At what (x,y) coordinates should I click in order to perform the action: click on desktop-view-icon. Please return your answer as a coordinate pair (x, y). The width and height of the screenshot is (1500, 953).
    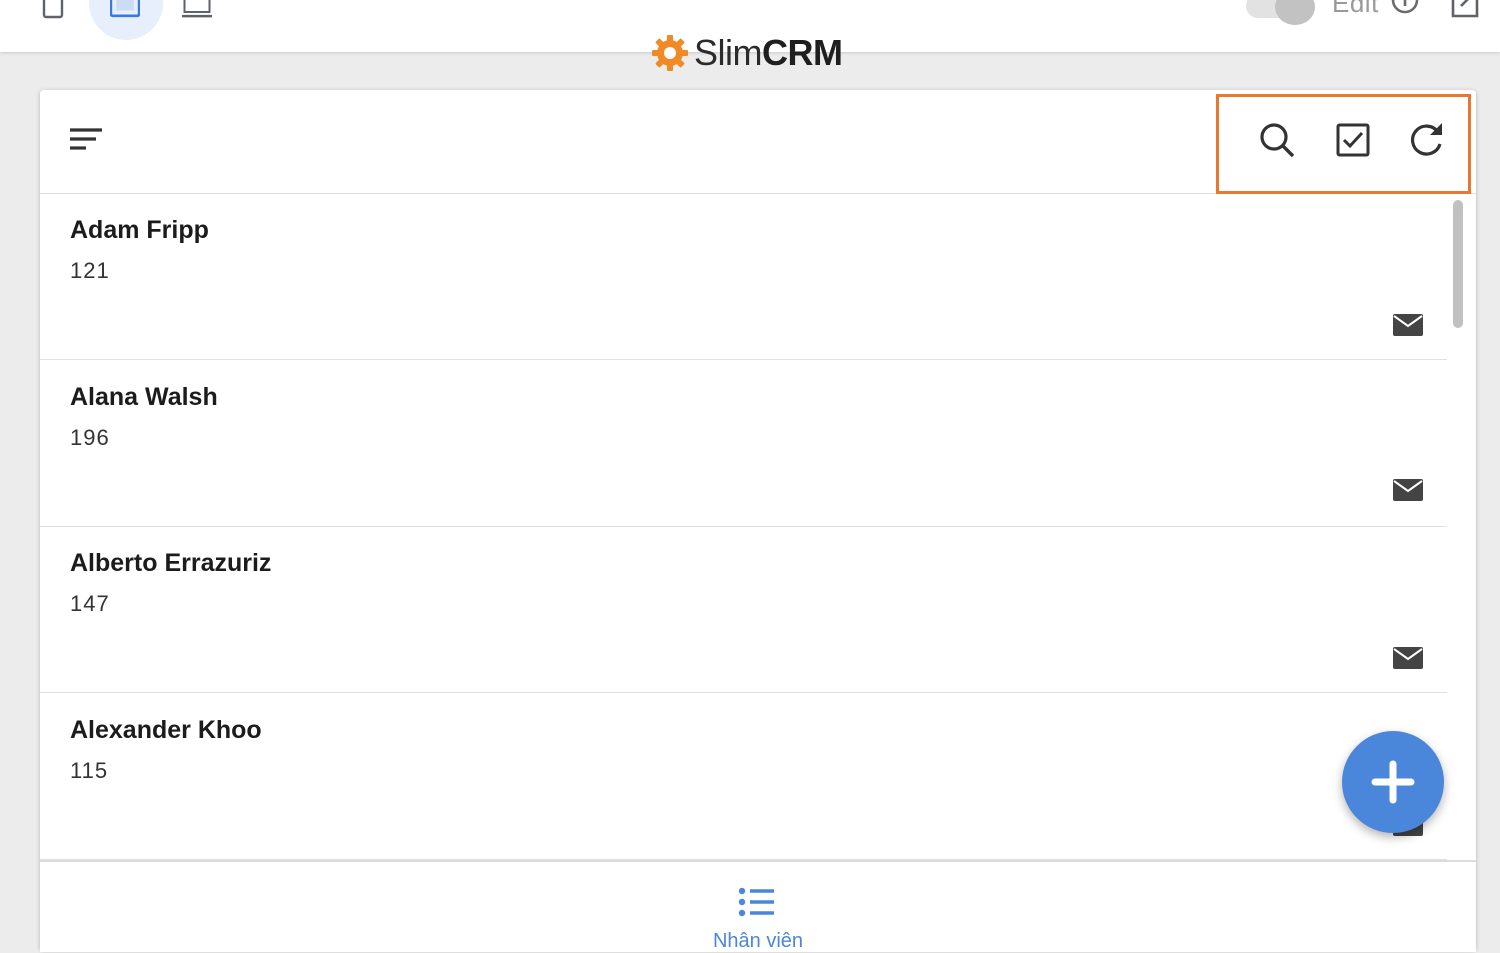
    Looking at the image, I should click on (197, 11).